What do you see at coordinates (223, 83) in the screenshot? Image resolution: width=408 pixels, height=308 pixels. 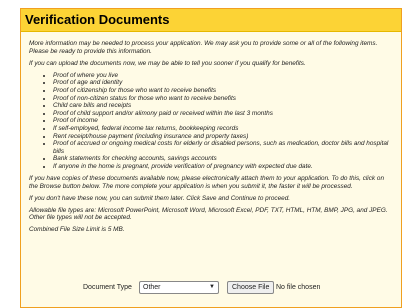 I see `proof-item: Proof of age and identity` at bounding box center [223, 83].